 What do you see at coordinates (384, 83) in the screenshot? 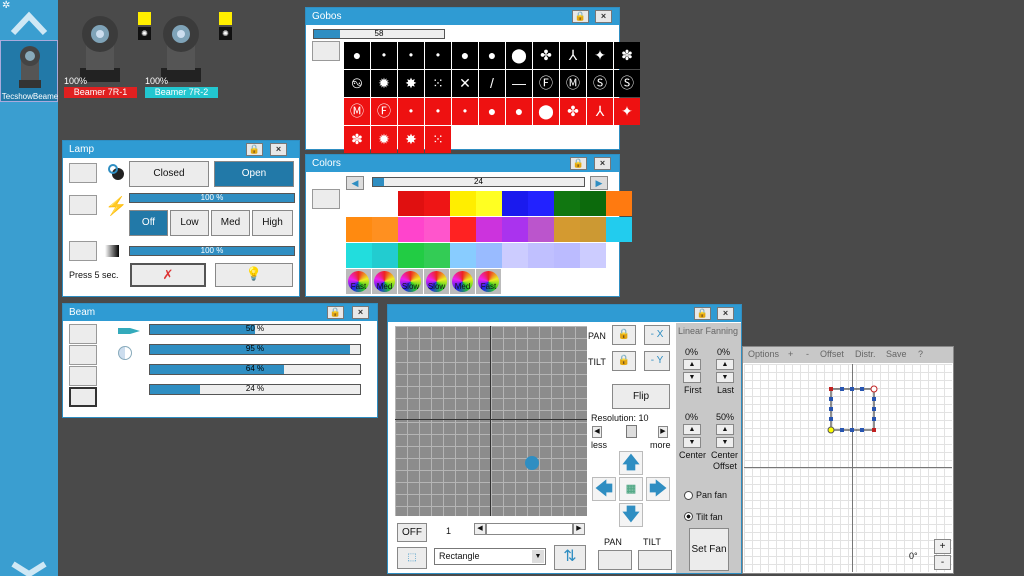
I see `gobo-burst-icon: ✹` at bounding box center [384, 83].